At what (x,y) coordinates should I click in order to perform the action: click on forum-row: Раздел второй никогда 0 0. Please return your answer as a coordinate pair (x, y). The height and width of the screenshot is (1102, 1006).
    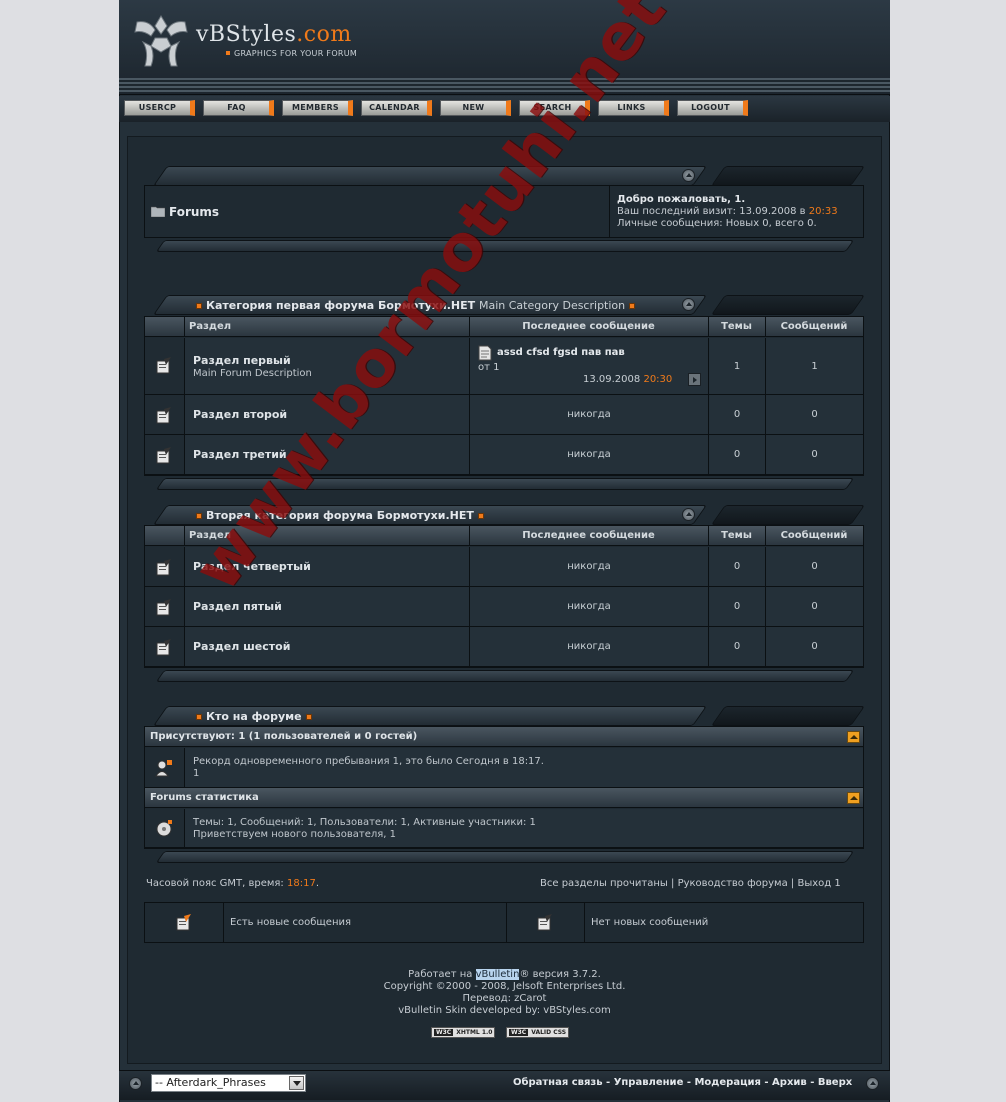
    Looking at the image, I should click on (504, 415).